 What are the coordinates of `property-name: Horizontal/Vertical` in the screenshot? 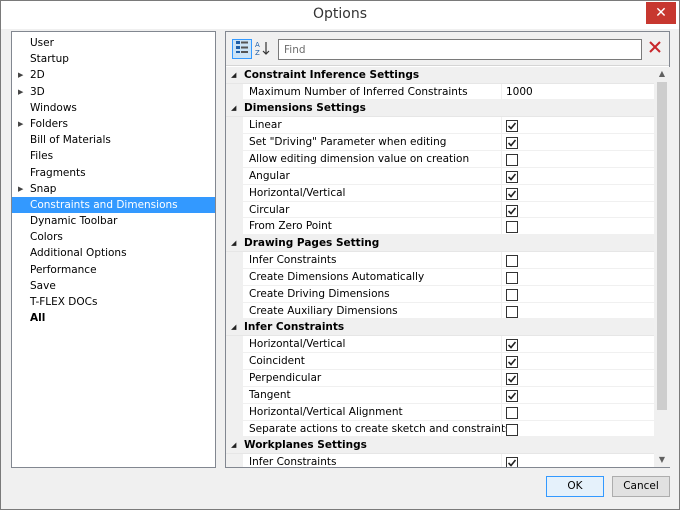 It's located at (297, 192).